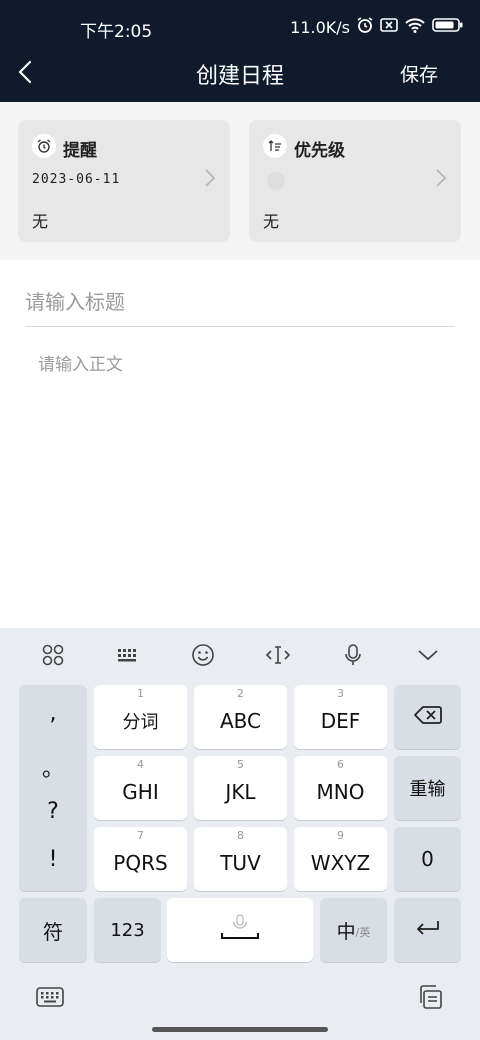 This screenshot has width=480, height=1040. What do you see at coordinates (40, 221) in the screenshot?
I see `reminder-value: 无` at bounding box center [40, 221].